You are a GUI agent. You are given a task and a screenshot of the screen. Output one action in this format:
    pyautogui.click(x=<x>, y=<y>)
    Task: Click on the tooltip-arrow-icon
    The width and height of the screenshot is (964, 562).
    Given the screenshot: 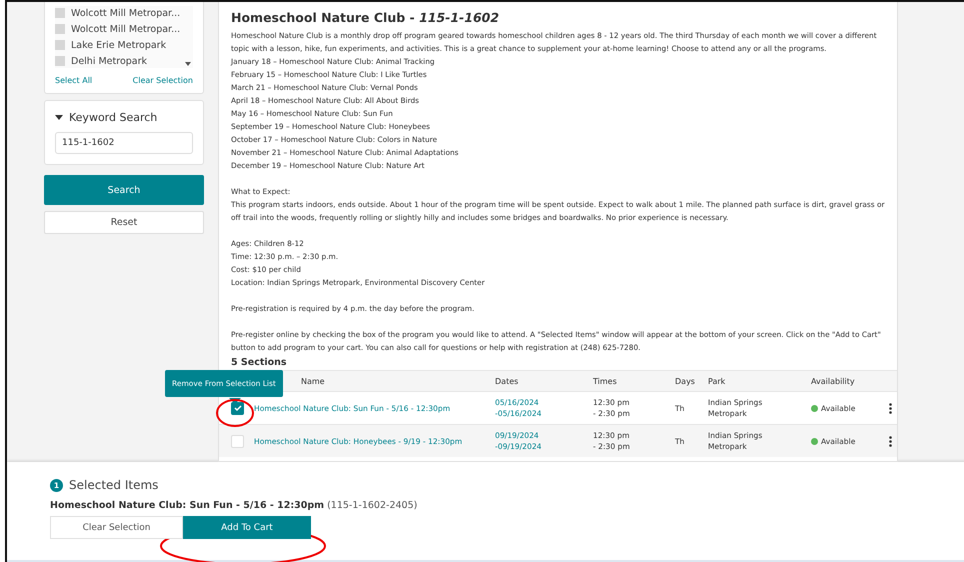 What is the action you would take?
    pyautogui.click(x=235, y=401)
    